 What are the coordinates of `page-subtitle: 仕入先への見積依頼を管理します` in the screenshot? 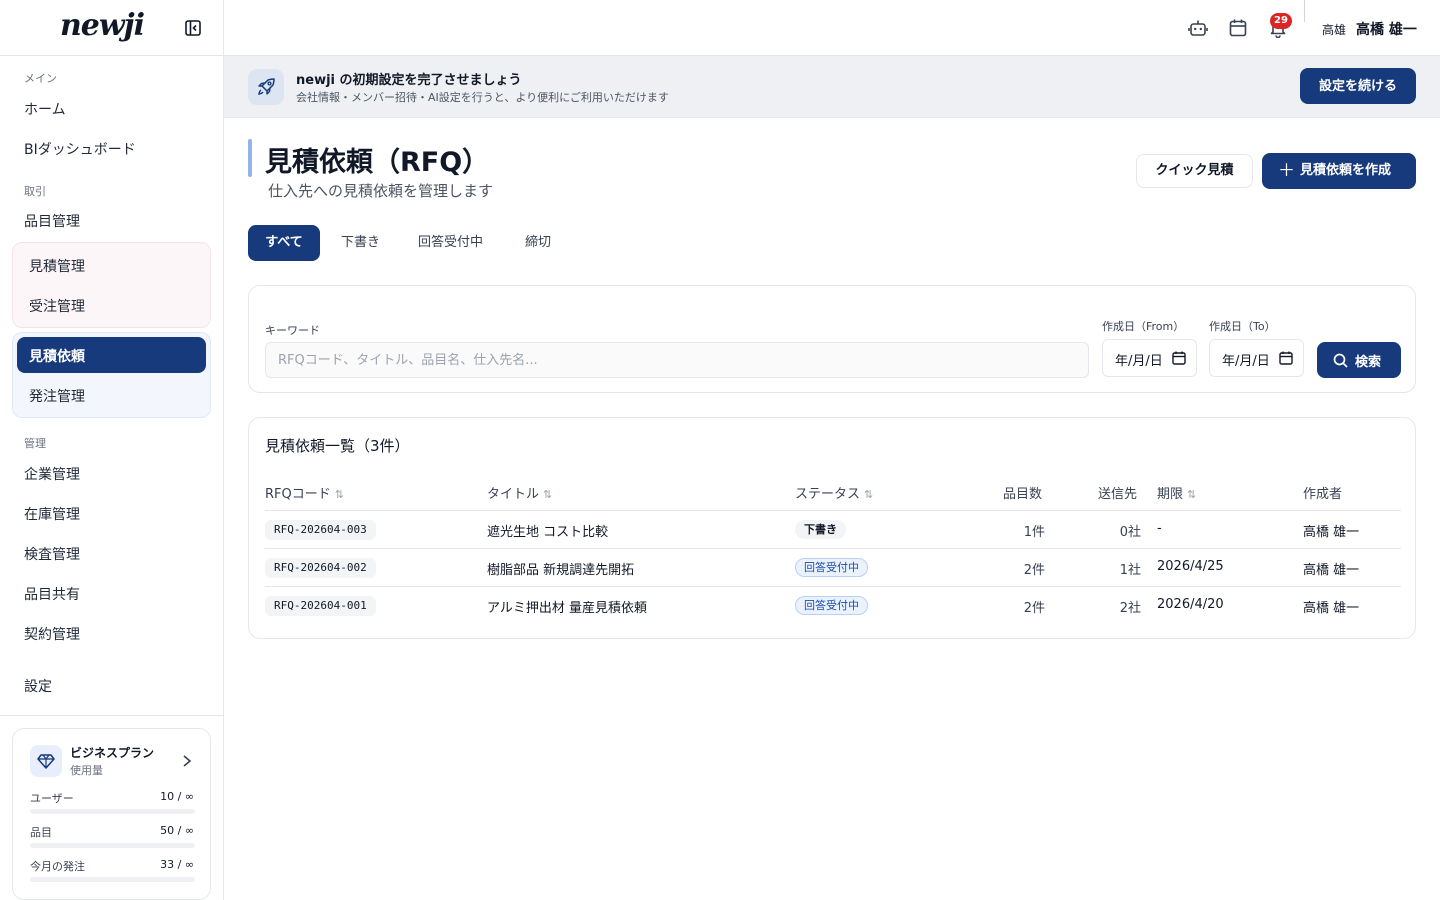 It's located at (381, 191).